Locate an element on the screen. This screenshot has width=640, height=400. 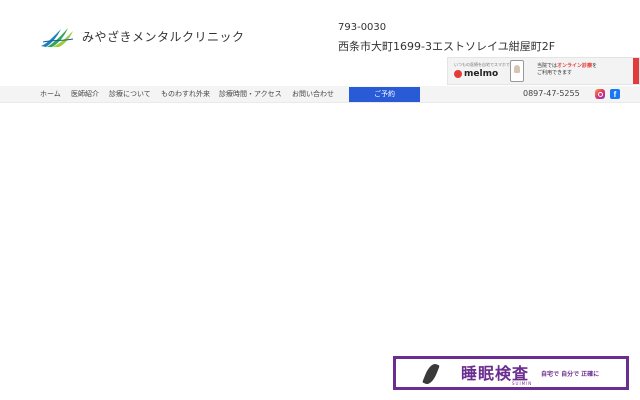
feather-icon is located at coordinates (431, 374).